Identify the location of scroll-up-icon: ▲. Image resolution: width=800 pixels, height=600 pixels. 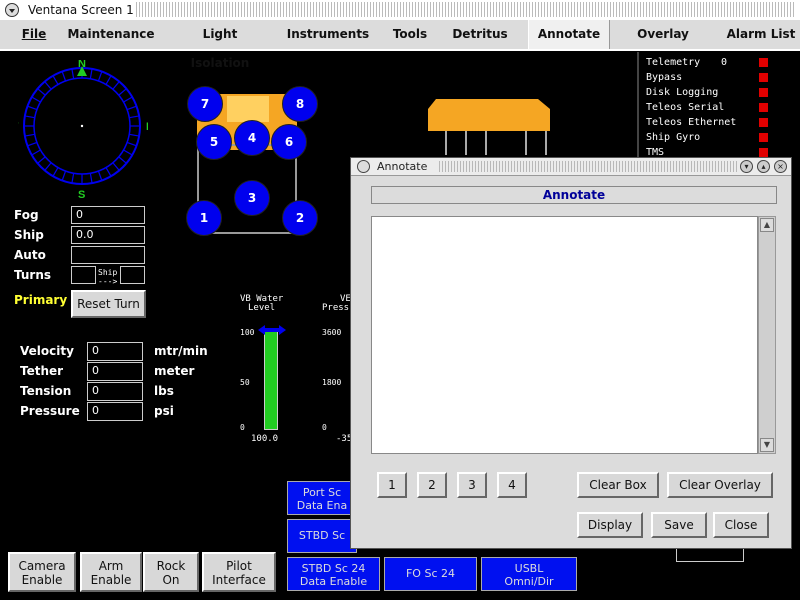
(767, 225).